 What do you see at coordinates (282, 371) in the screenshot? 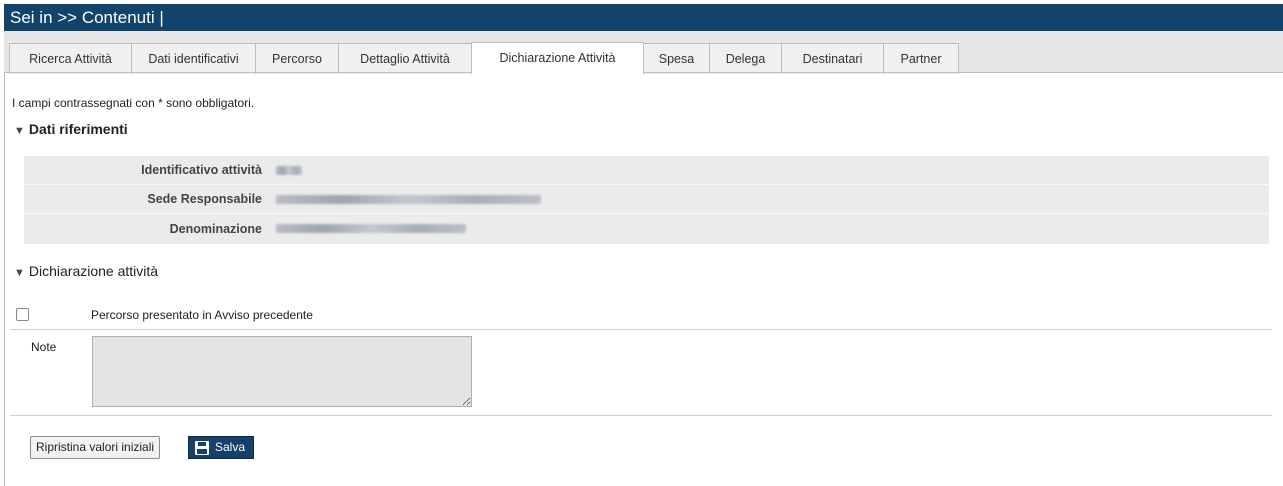
I see `note-textarea` at bounding box center [282, 371].